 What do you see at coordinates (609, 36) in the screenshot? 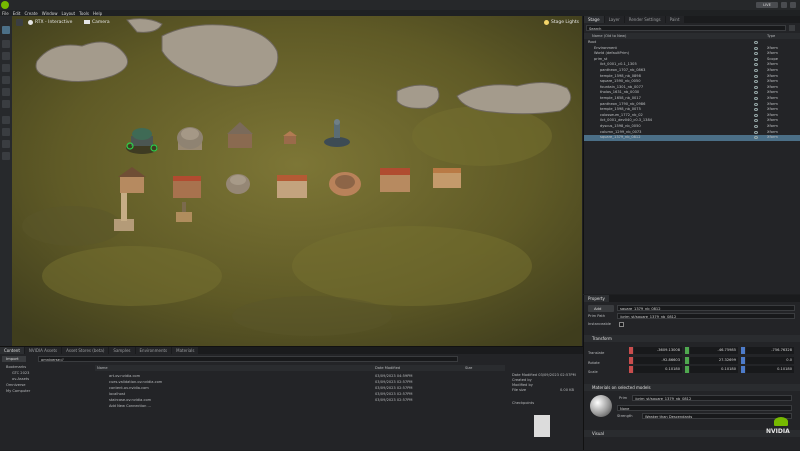
I see `stage-col-name: Name (Old to New)` at bounding box center [609, 36].